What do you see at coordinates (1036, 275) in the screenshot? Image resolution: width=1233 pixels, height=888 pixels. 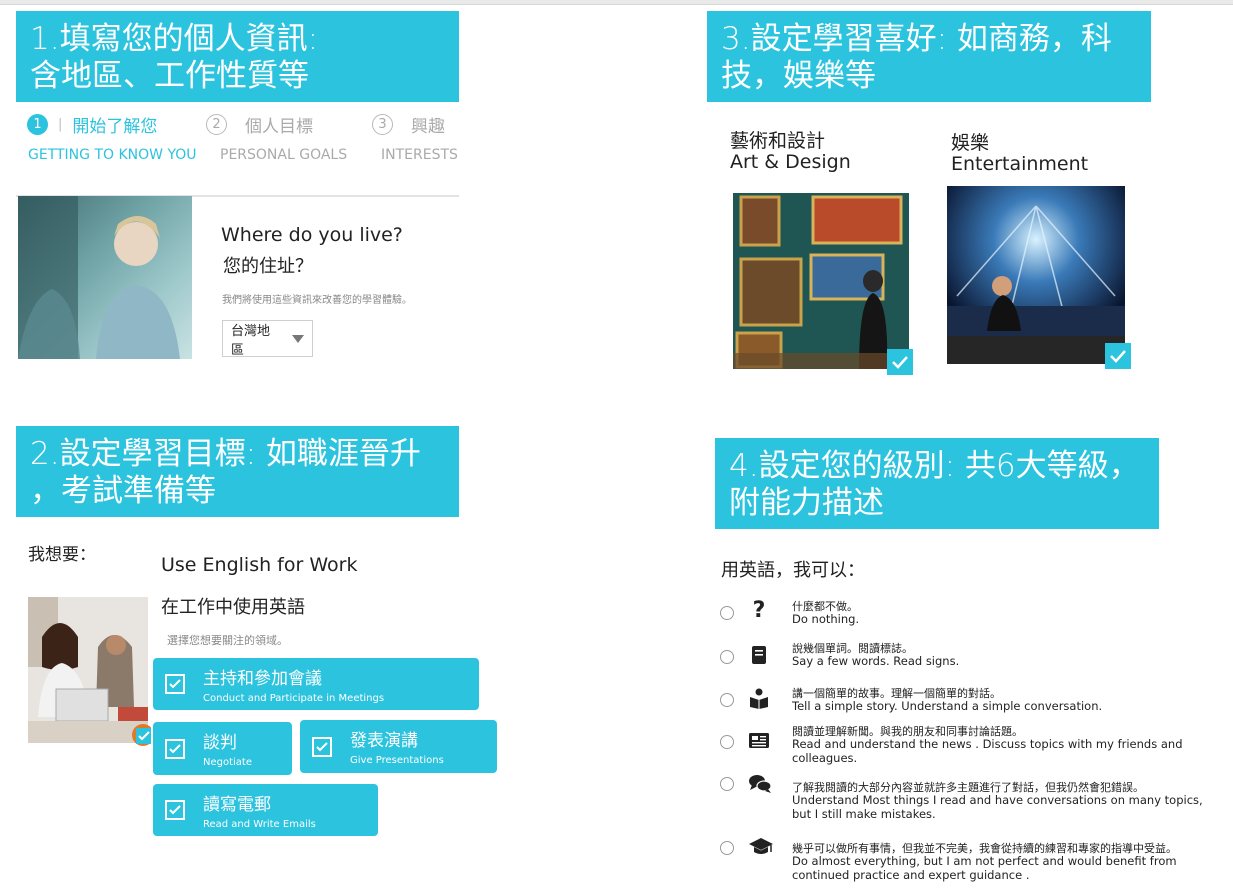 I see `entertainment-card` at bounding box center [1036, 275].